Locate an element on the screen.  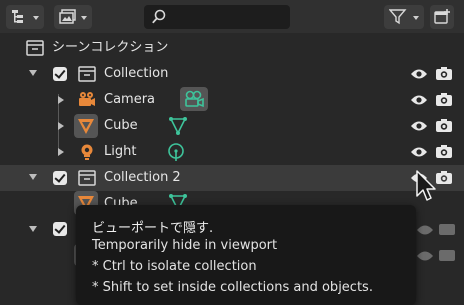
new-collection-icon is located at coordinates (442, 16).